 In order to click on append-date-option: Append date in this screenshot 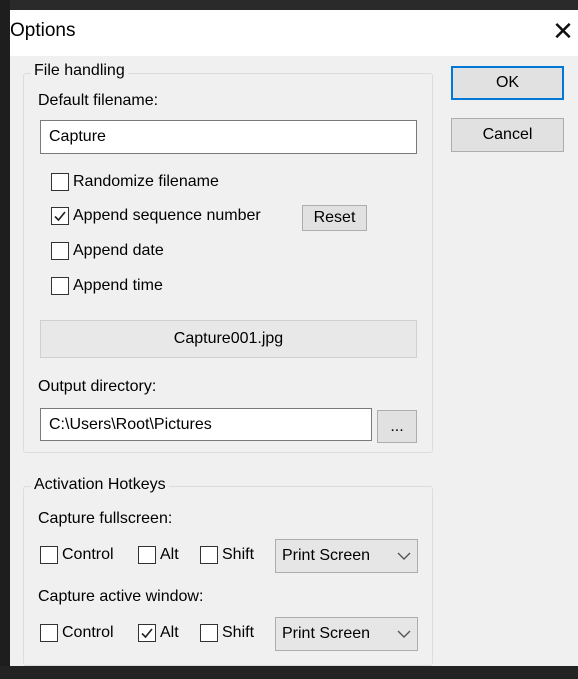, I will do `click(107, 251)`.